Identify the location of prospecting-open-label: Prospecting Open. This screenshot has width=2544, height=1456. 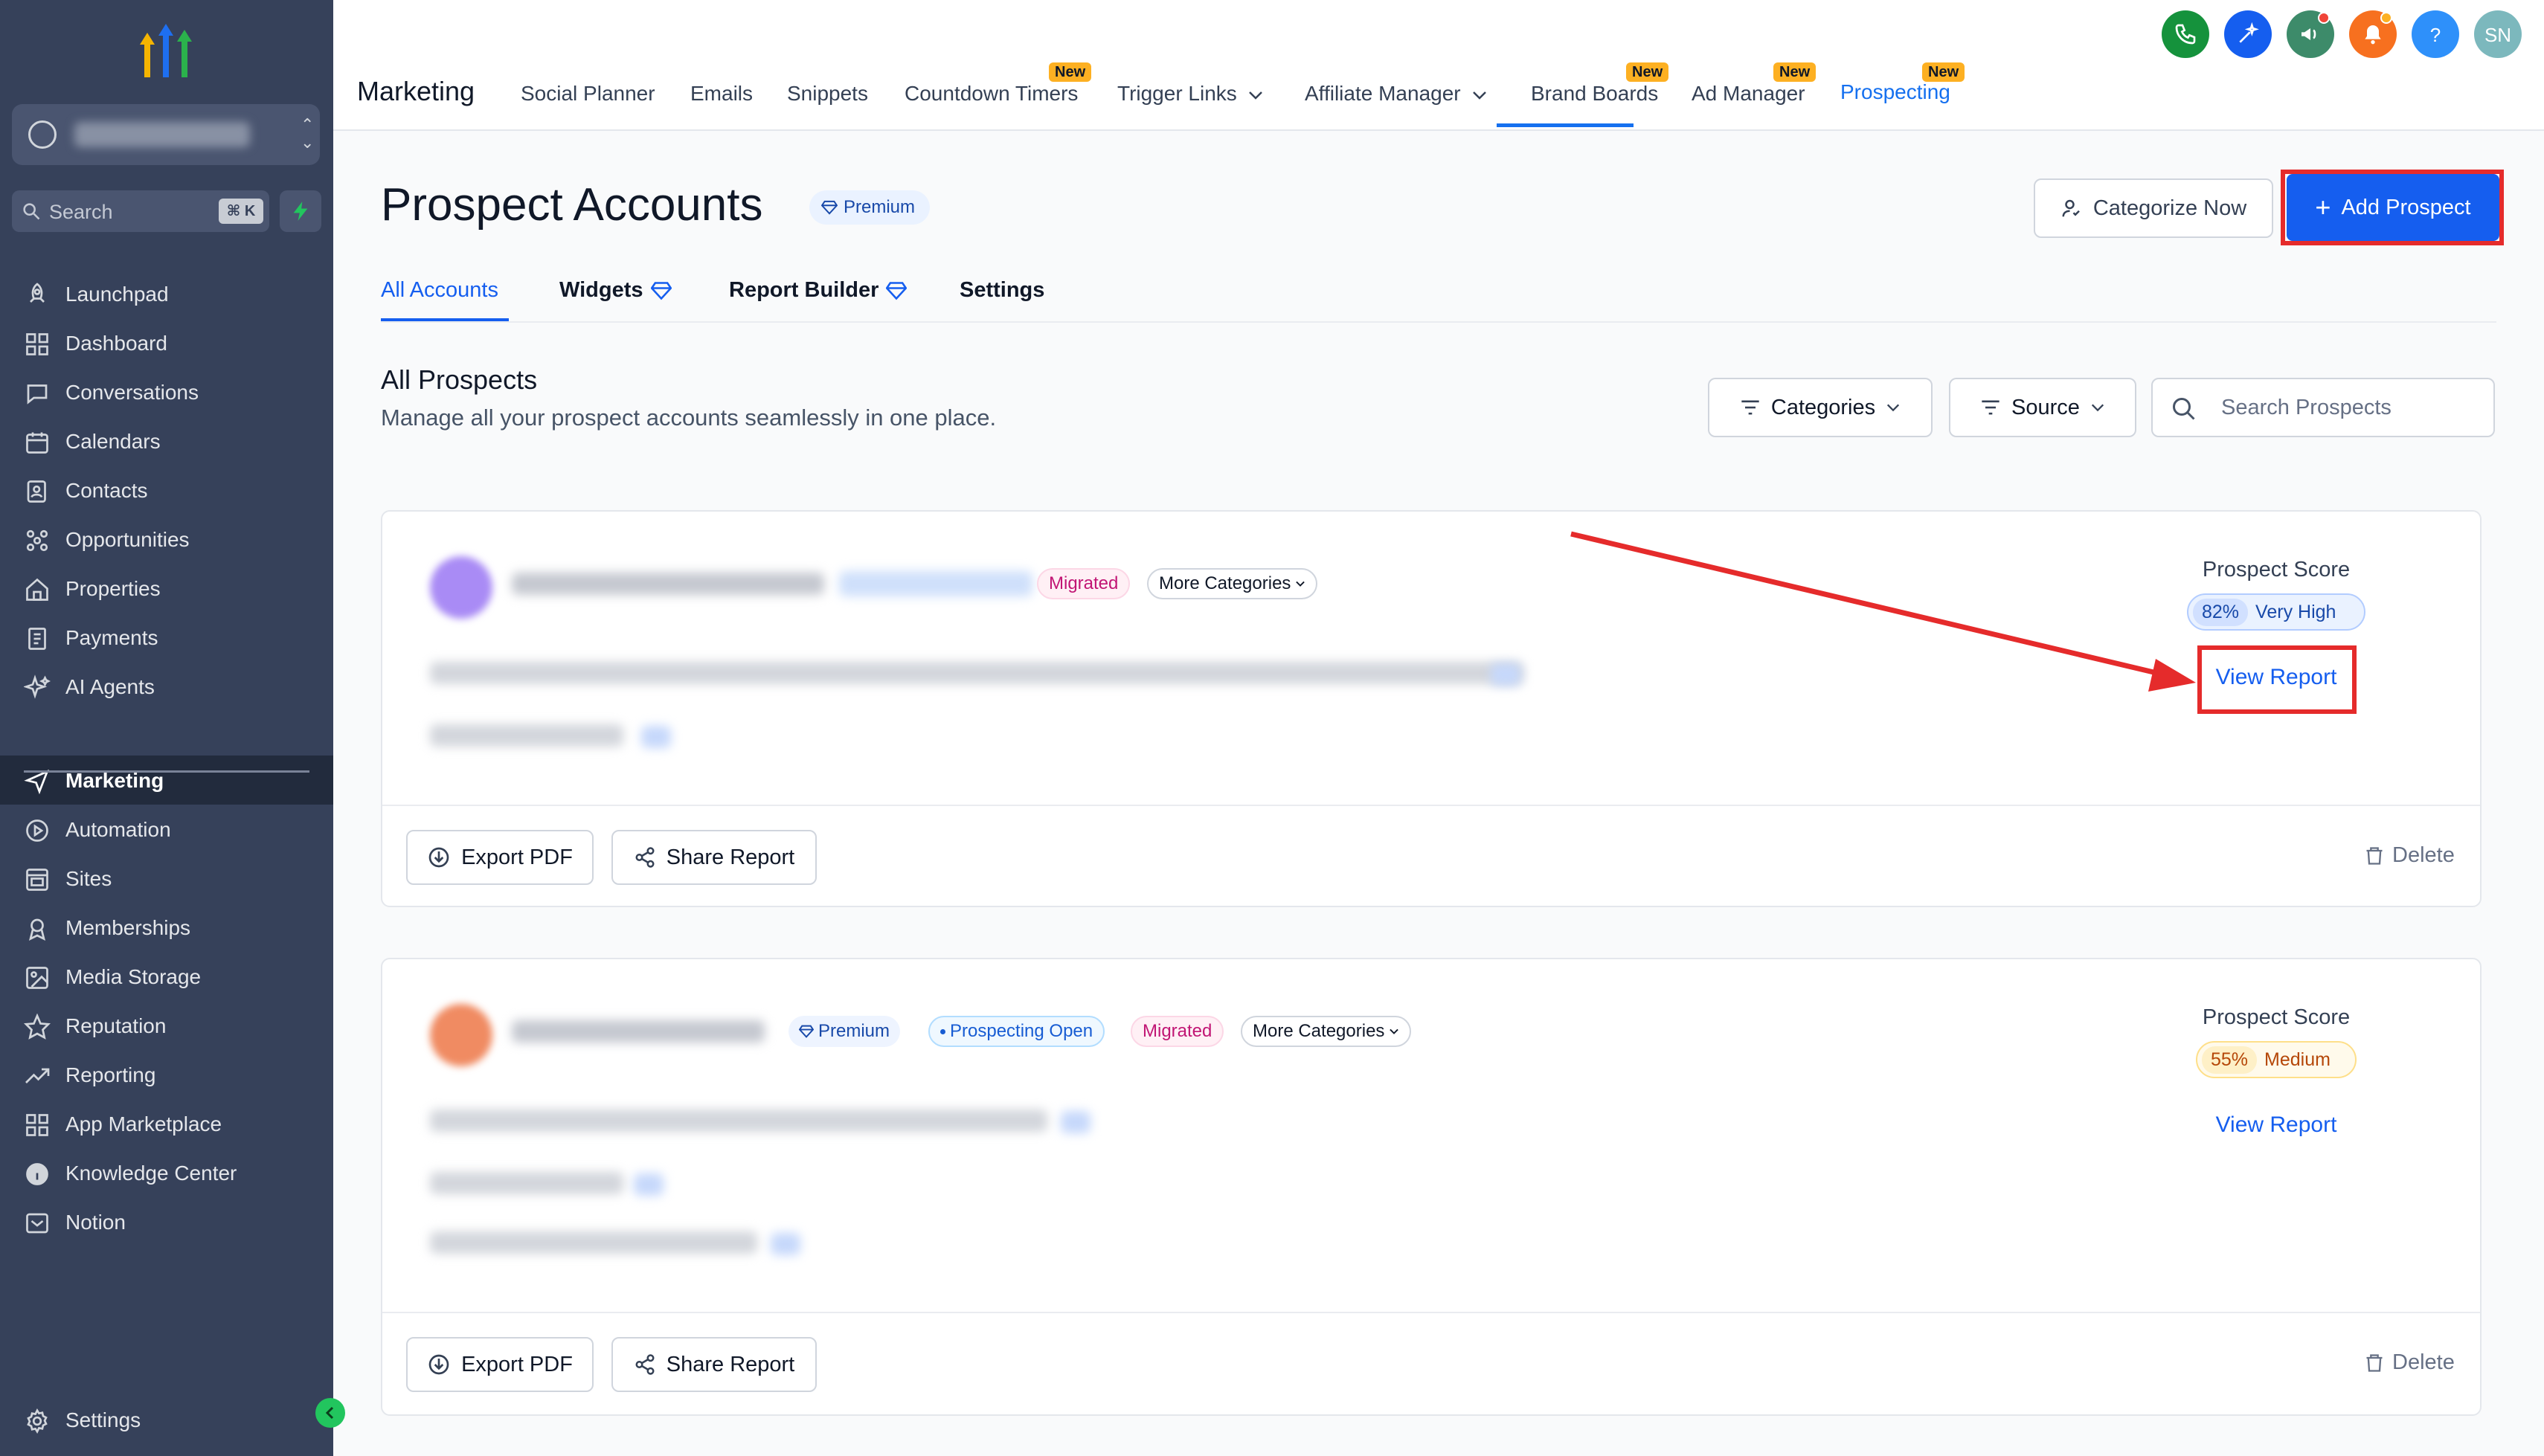
(1021, 1031).